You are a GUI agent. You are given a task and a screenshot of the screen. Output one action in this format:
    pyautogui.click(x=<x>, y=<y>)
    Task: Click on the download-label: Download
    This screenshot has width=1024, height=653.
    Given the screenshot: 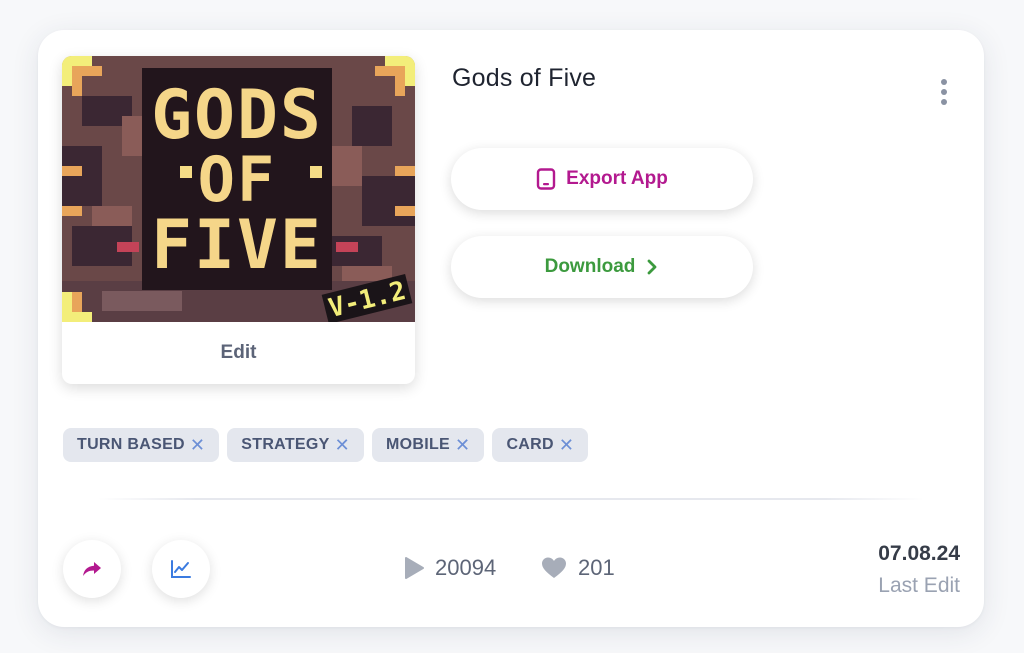 What is the action you would take?
    pyautogui.click(x=590, y=266)
    